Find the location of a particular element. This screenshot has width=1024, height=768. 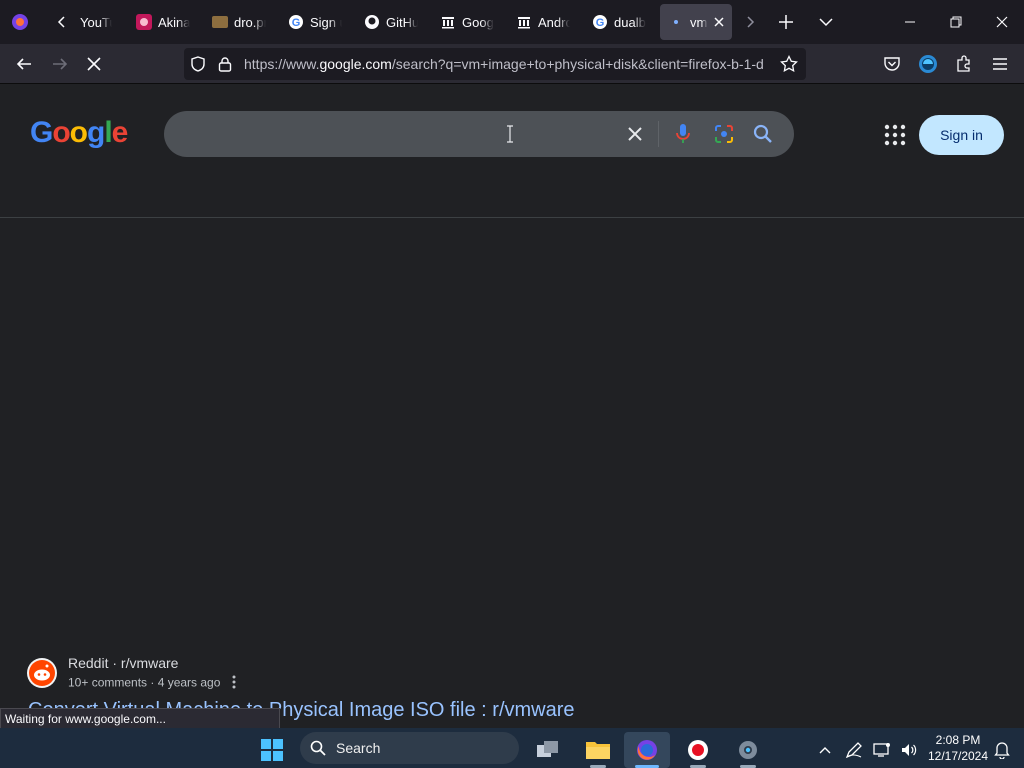

arrow-right-icon is located at coordinates (60, 64).